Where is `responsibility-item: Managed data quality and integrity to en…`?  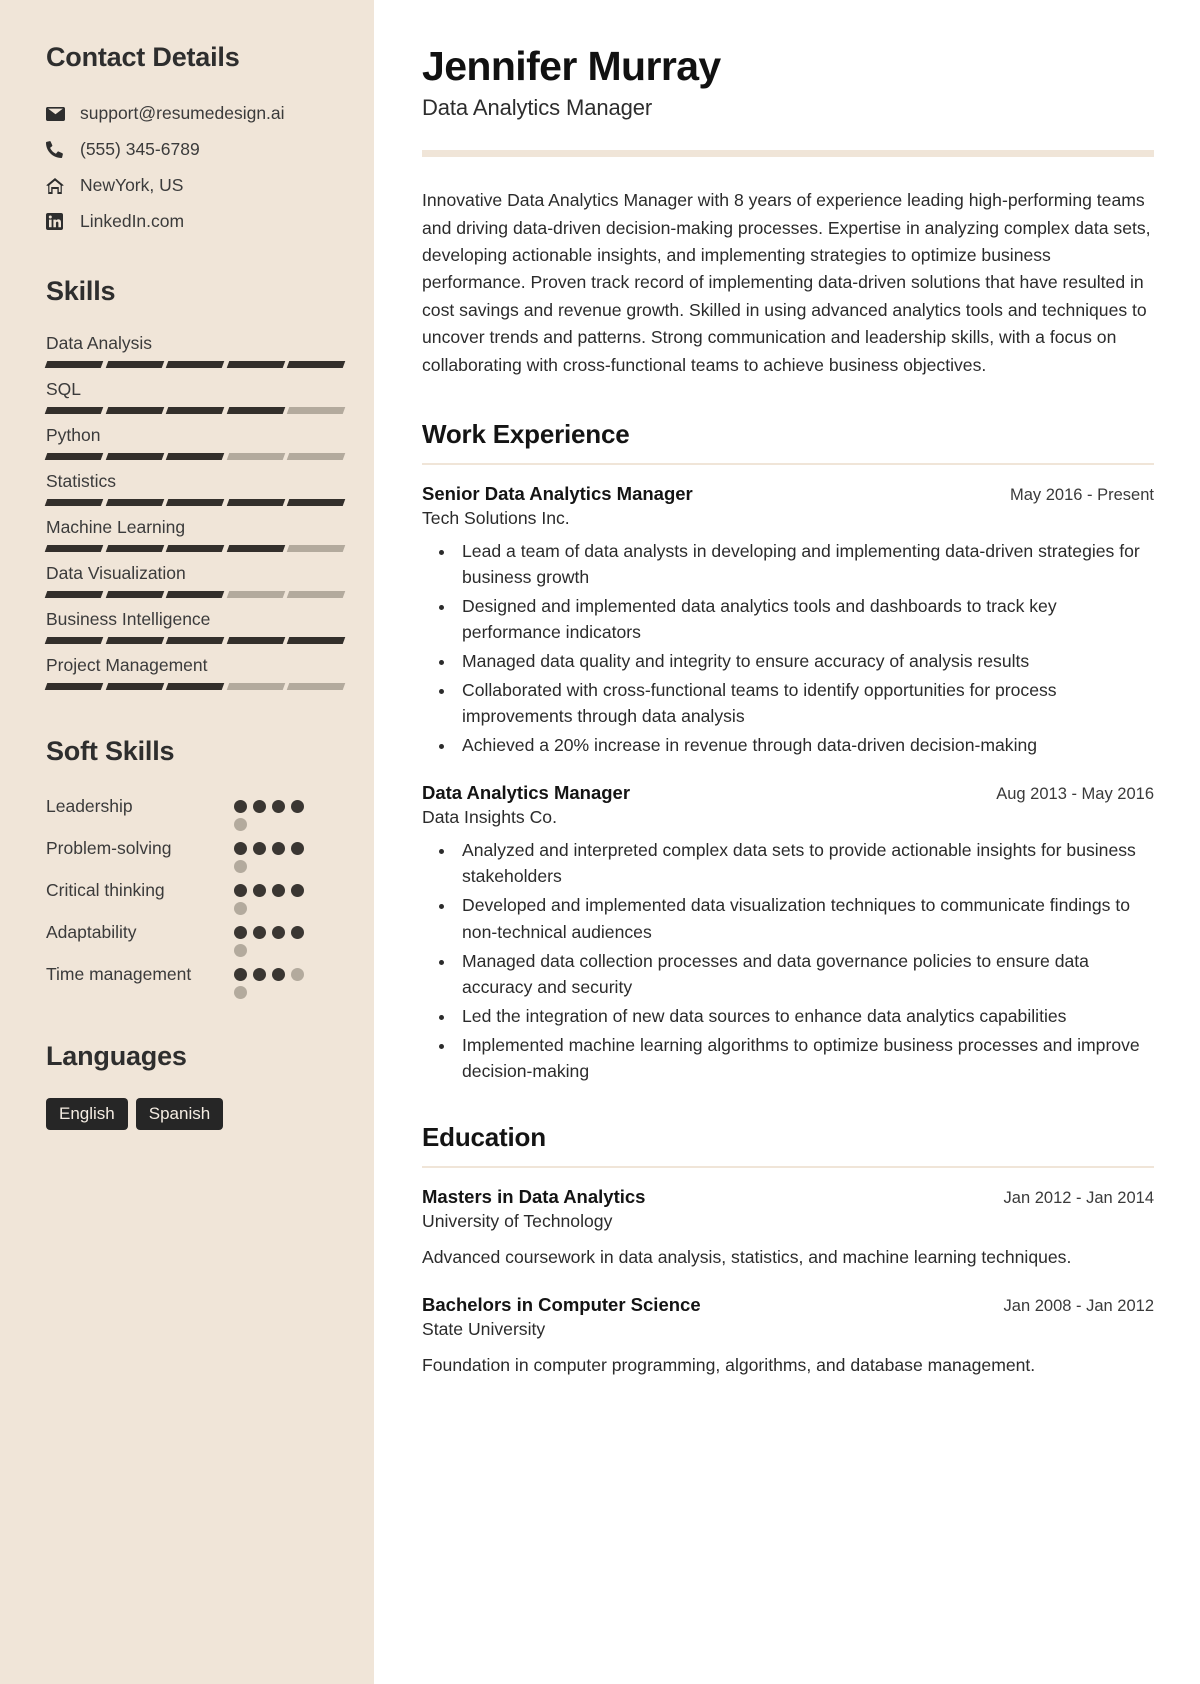 responsibility-item: Managed data quality and integrity to en… is located at coordinates (805, 661).